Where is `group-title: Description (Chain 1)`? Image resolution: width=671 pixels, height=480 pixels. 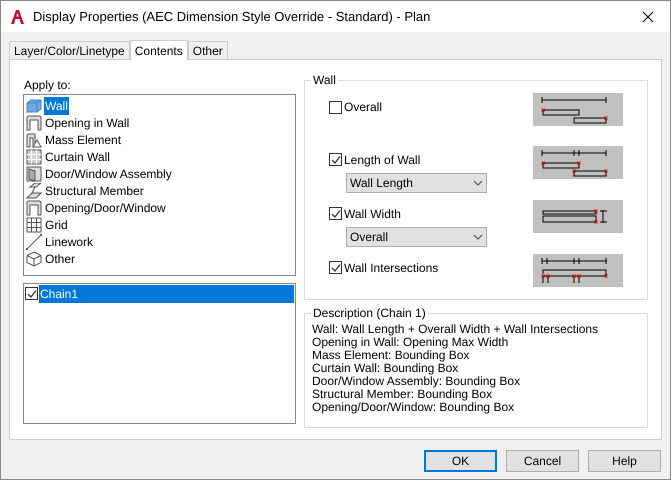
group-title: Description (Chain 1) is located at coordinates (369, 313).